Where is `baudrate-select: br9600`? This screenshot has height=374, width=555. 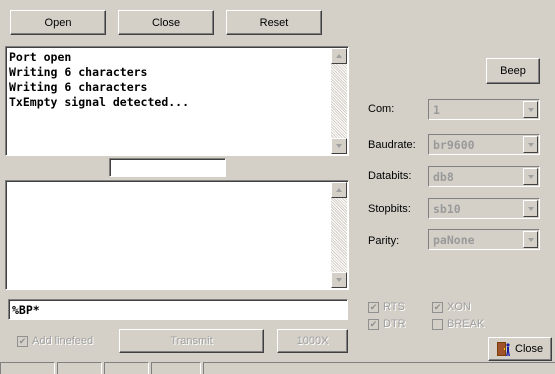
baudrate-select: br9600 is located at coordinates (484, 144).